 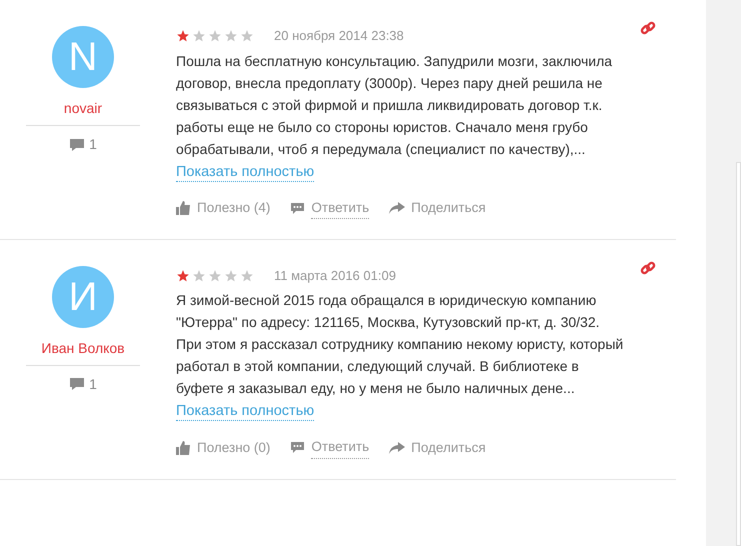 I want to click on author-link: Иван Волков, so click(x=83, y=348).